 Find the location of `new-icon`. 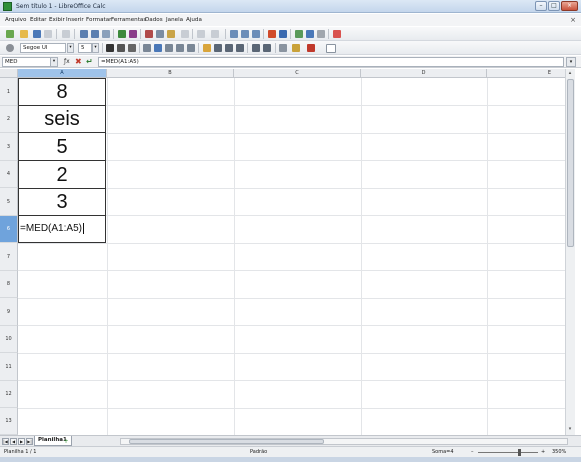

new-icon is located at coordinates (10, 34).